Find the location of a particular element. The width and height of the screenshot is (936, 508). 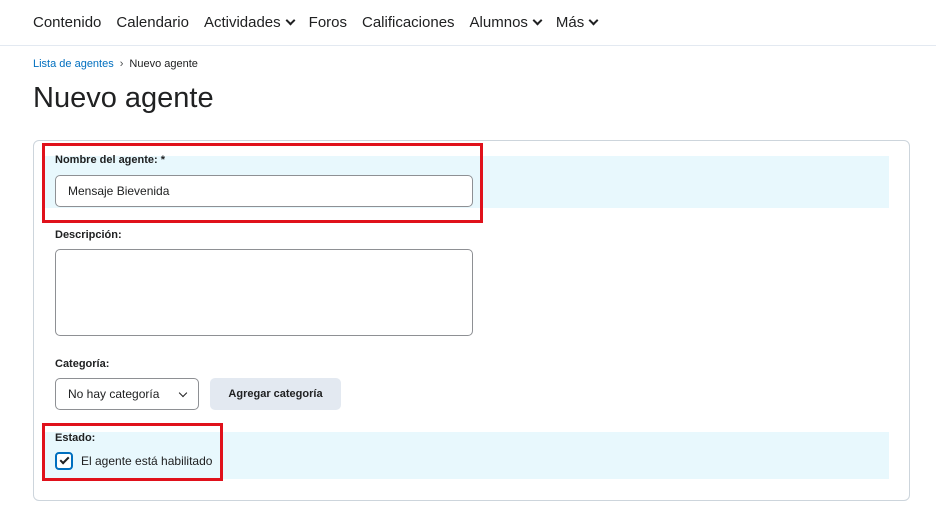

breadcrumb: Lista de agentes › Nuevo agente is located at coordinates (115, 64).